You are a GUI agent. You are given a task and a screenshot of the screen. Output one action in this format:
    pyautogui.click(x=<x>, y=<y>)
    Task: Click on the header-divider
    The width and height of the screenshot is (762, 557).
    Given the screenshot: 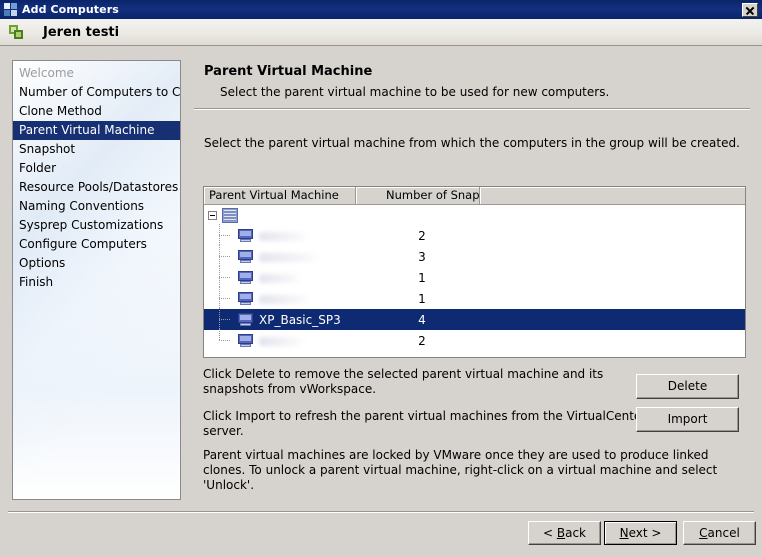 What is the action you would take?
    pyautogui.click(x=472, y=109)
    